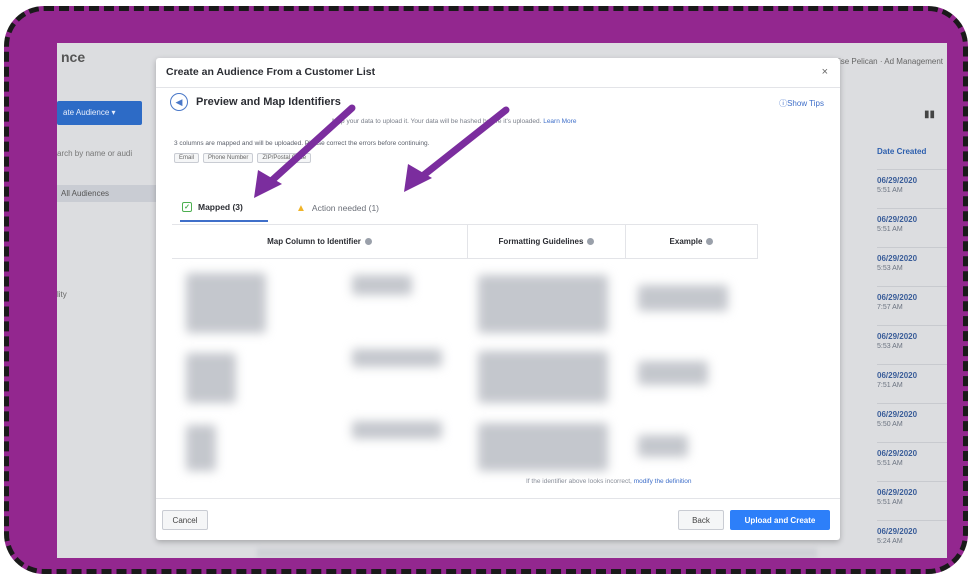 Image resolution: width=974 pixels, height=579 pixels. What do you see at coordinates (301, 208) in the screenshot?
I see `warning-icon: ▲` at bounding box center [301, 208].